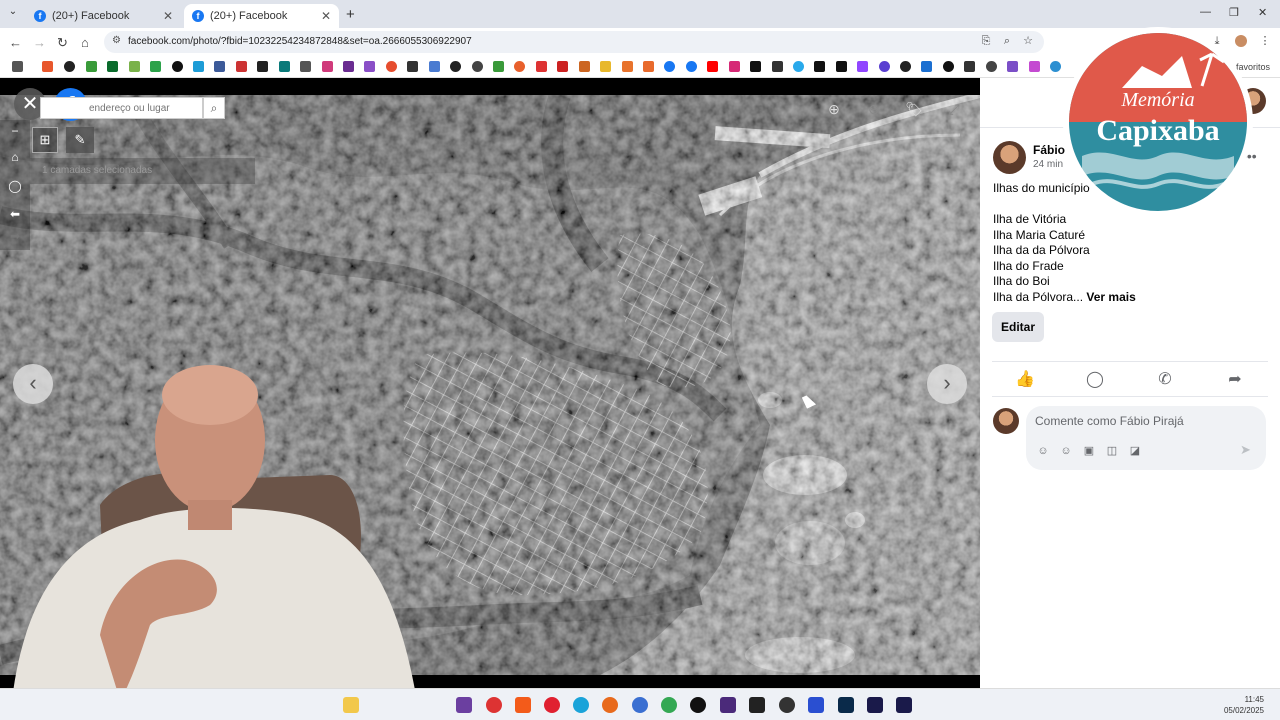 This screenshot has width=1280, height=720. I want to click on previous-photo-icon: ‹, so click(33, 384).